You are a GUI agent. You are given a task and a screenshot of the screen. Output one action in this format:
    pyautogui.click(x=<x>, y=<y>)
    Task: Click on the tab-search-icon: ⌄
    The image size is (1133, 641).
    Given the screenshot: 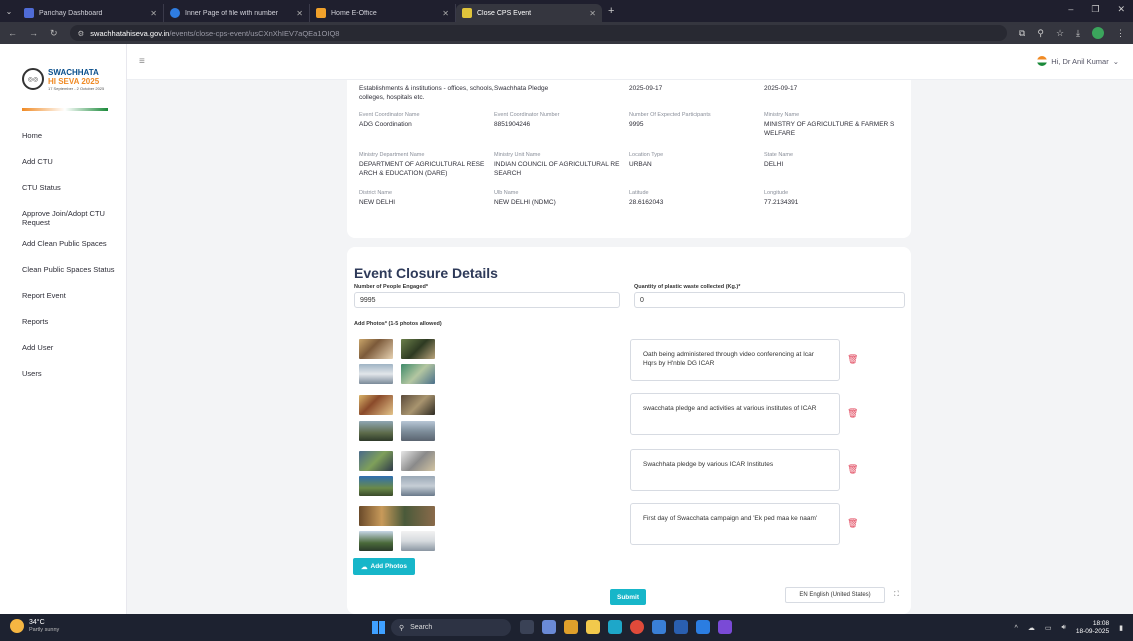 What is the action you would take?
    pyautogui.click(x=9, y=11)
    